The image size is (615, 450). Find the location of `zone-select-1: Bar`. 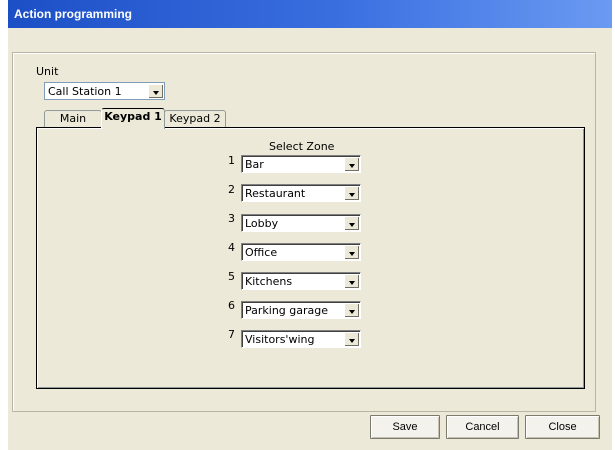

zone-select-1: Bar is located at coordinates (301, 164).